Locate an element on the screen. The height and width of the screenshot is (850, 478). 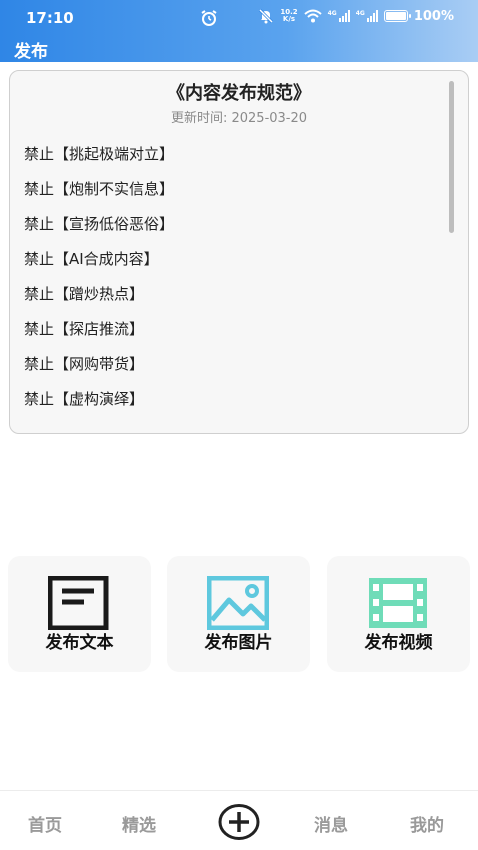
page-title: 发布 is located at coordinates (31, 52).